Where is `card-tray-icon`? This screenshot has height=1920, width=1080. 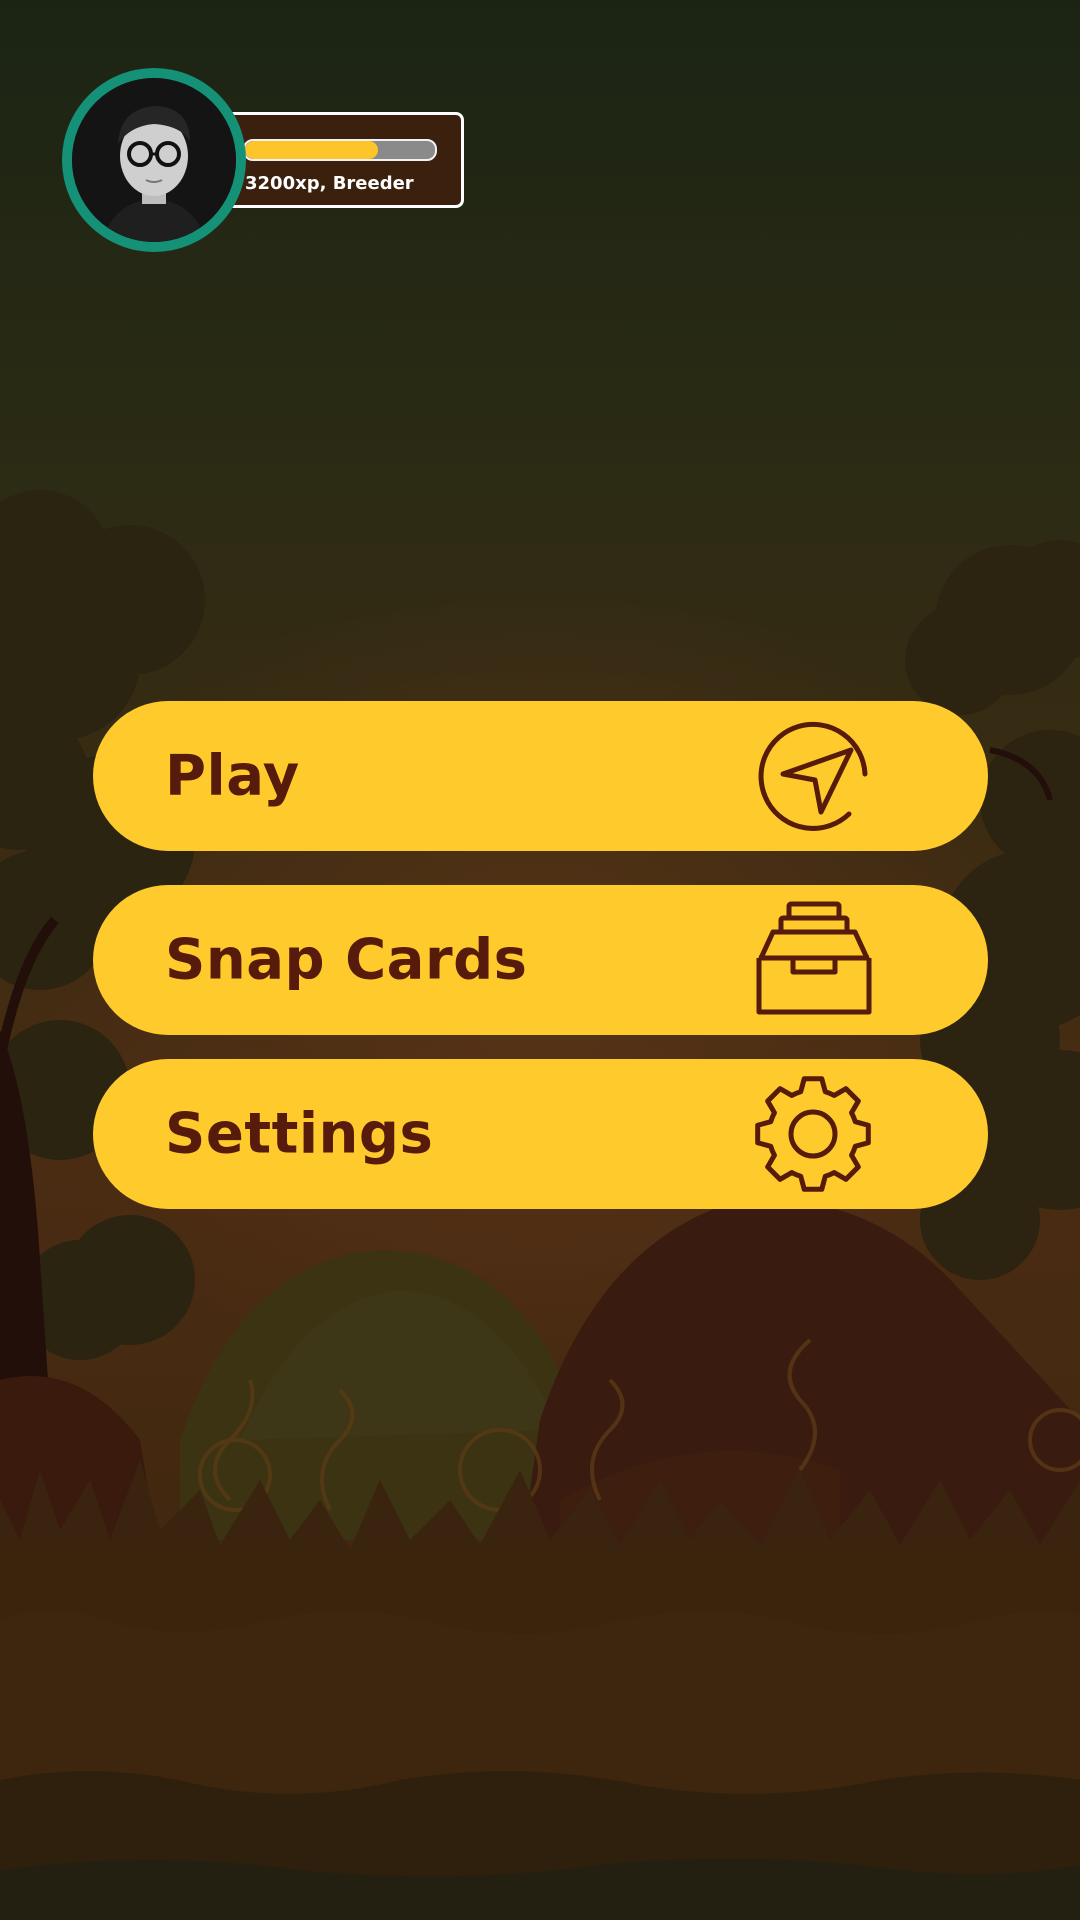 card-tray-icon is located at coordinates (814, 958).